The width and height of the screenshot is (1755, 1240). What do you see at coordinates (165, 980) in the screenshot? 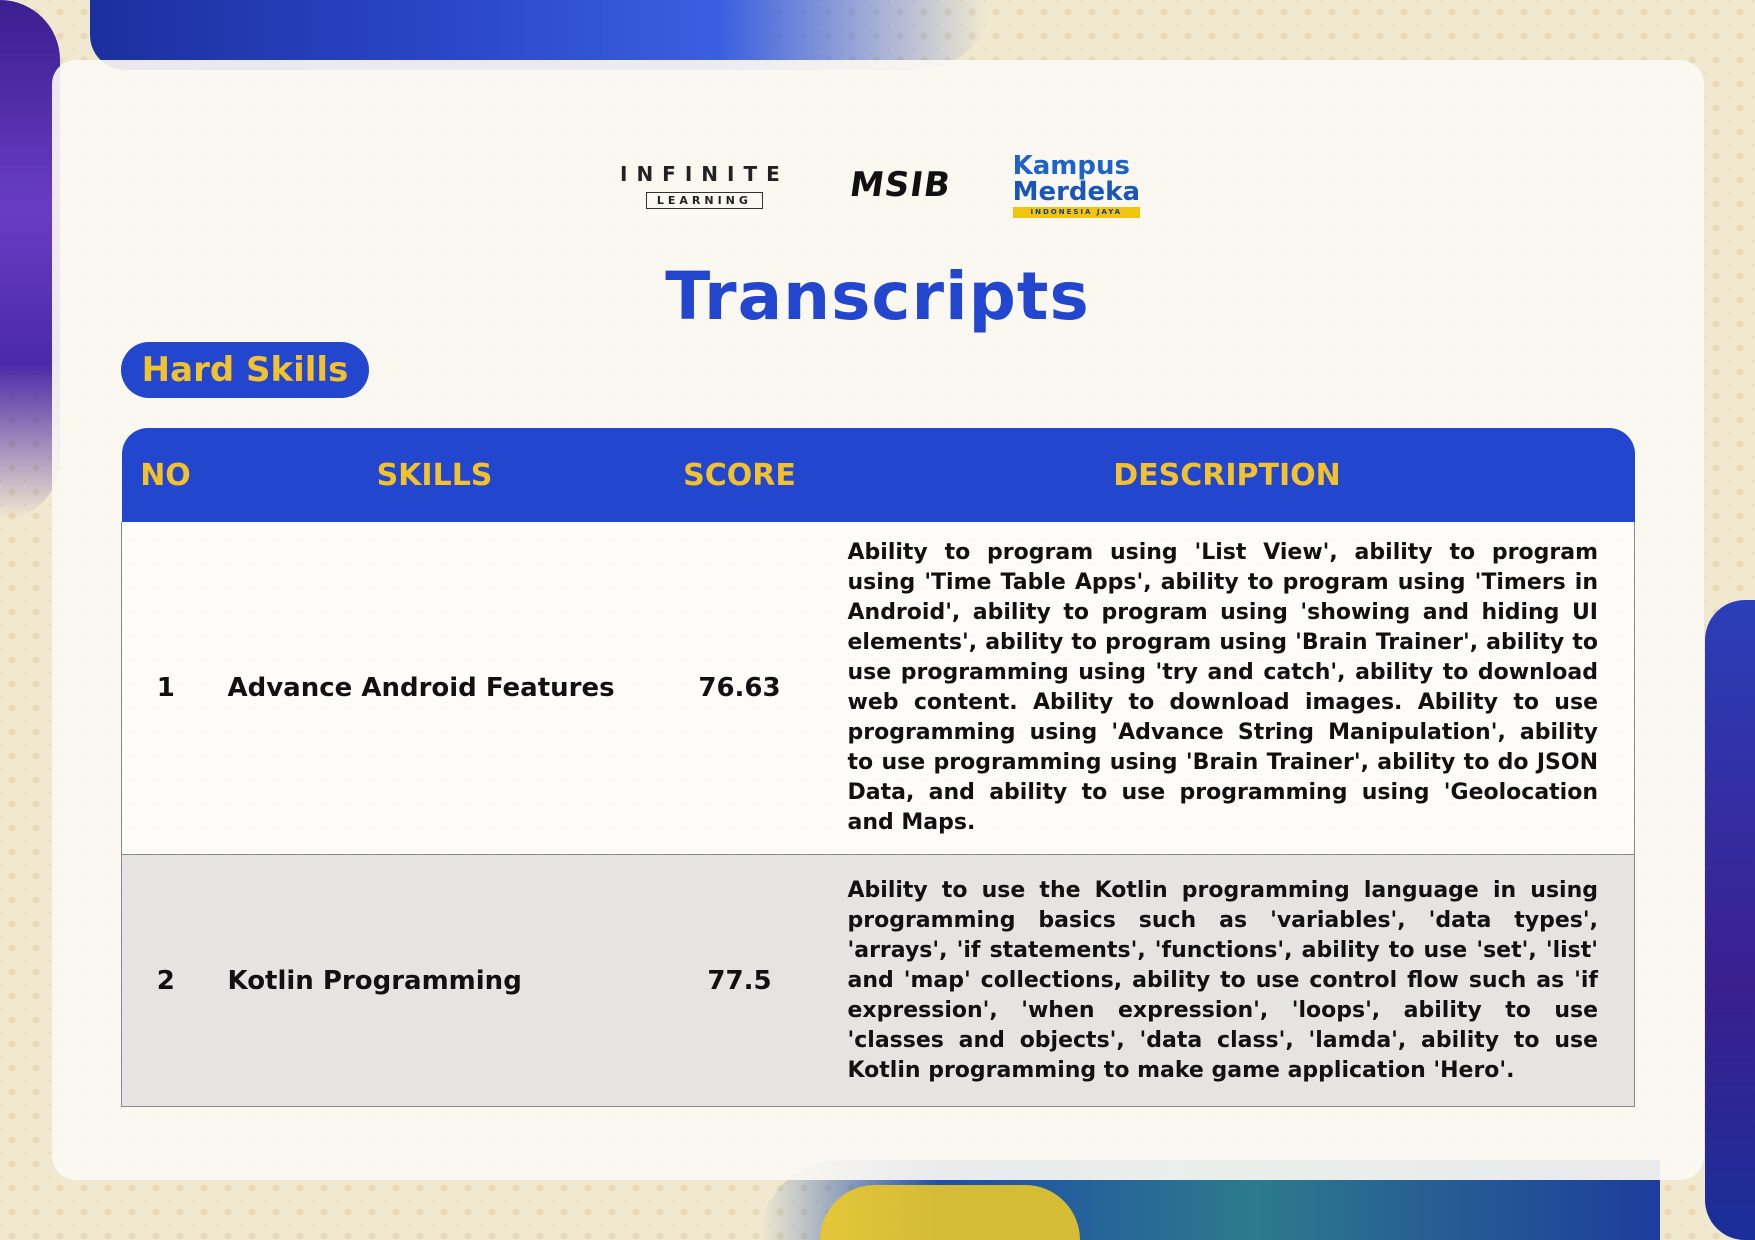
I see `cell-no: 2` at bounding box center [165, 980].